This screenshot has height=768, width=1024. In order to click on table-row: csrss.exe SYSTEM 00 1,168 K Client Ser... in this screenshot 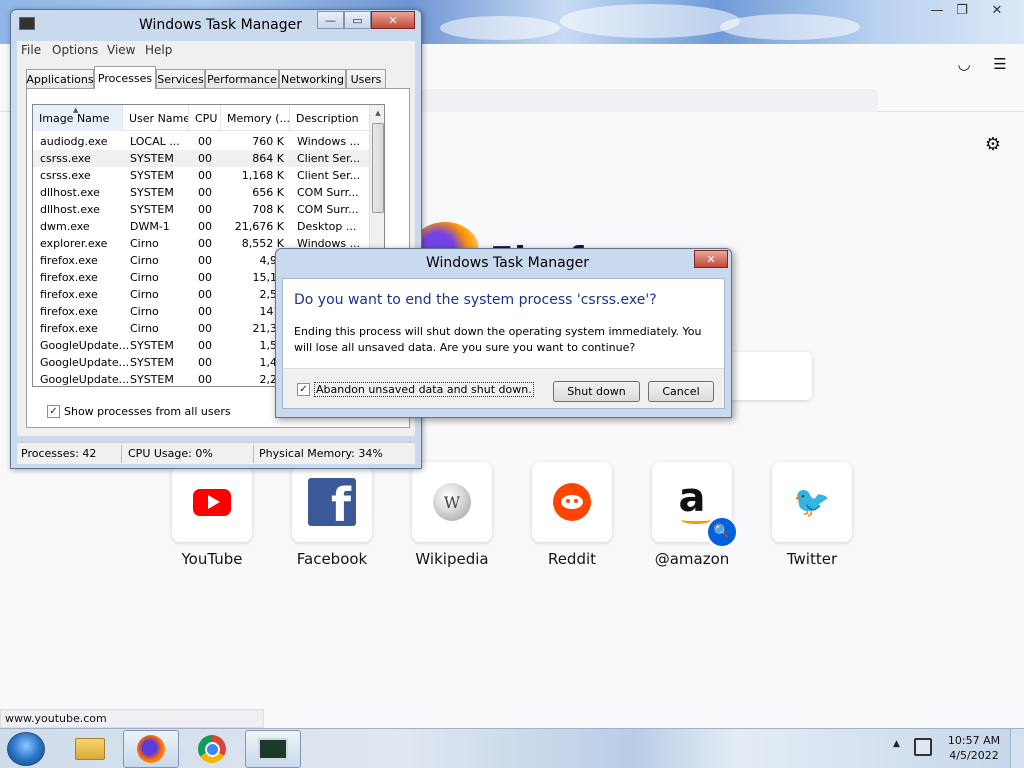, I will do `click(201, 175)`.